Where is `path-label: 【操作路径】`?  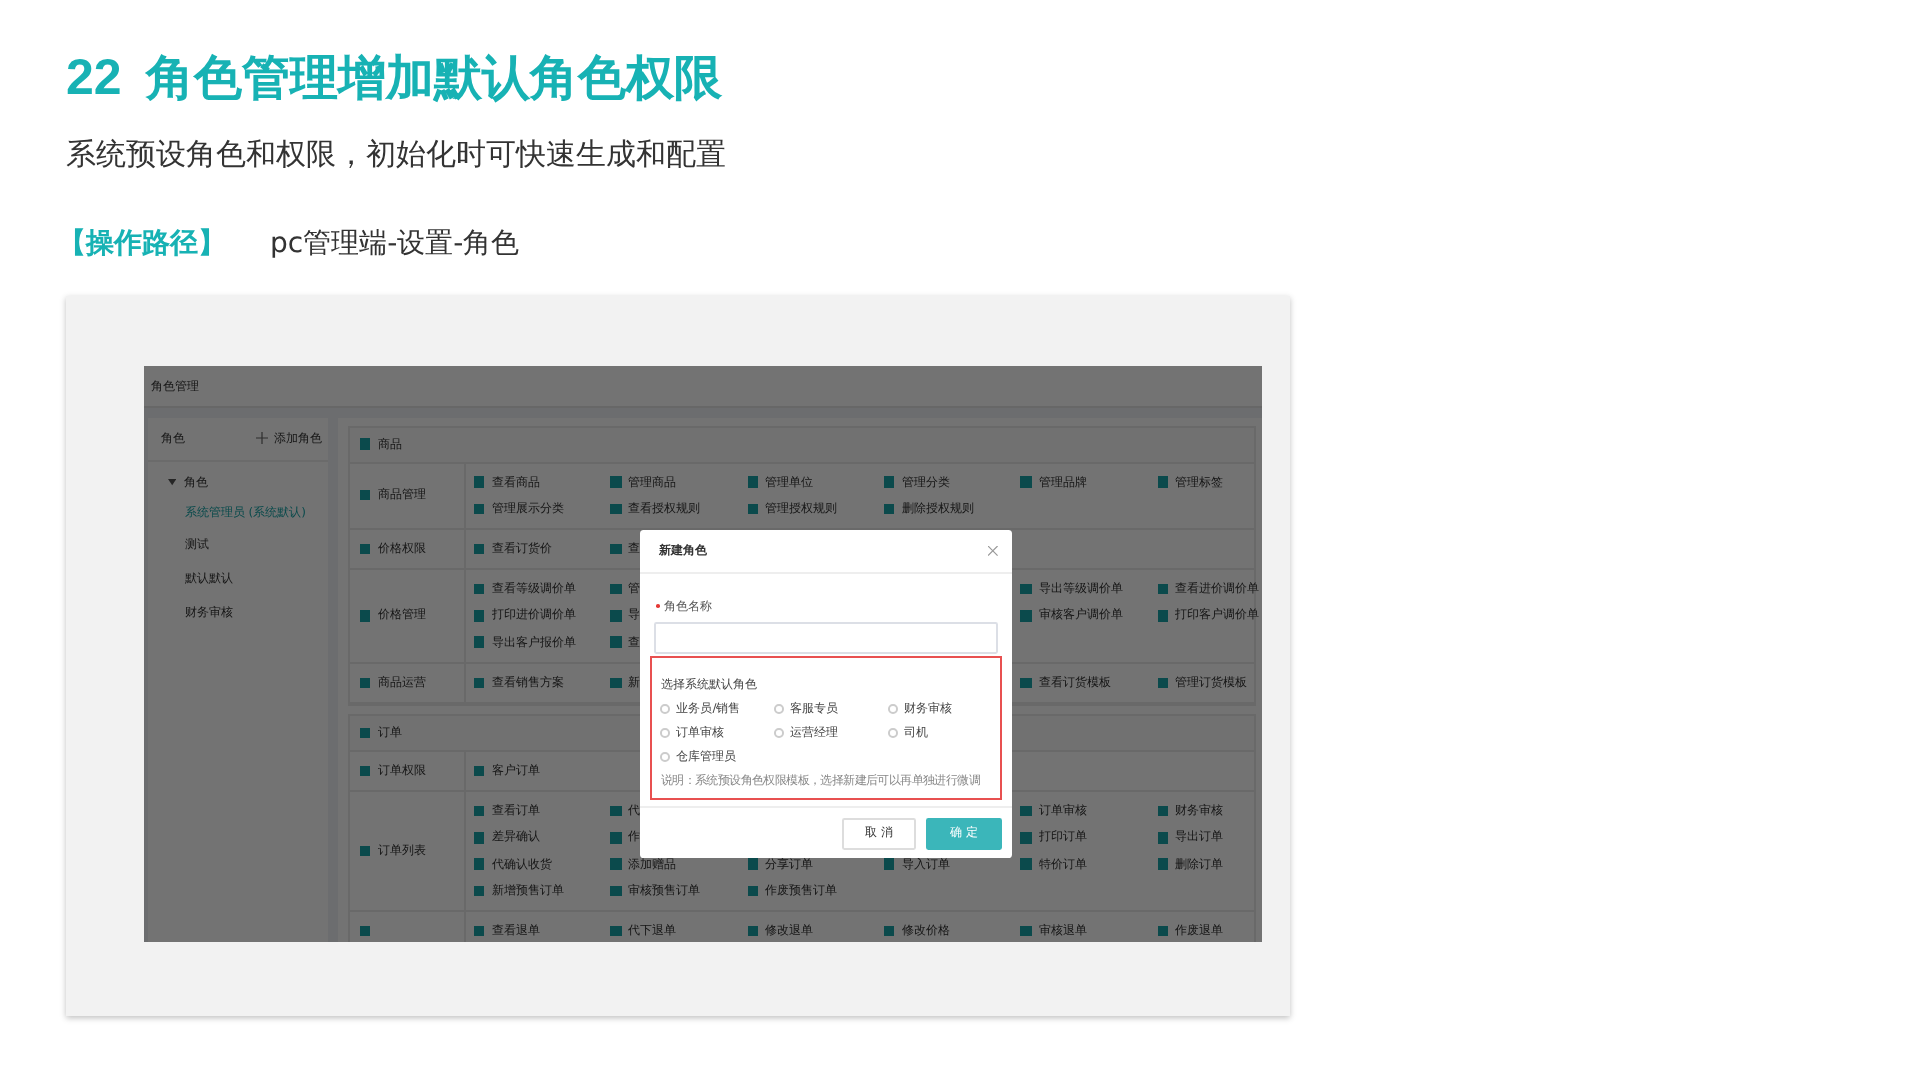 path-label: 【操作路径】 is located at coordinates (142, 244).